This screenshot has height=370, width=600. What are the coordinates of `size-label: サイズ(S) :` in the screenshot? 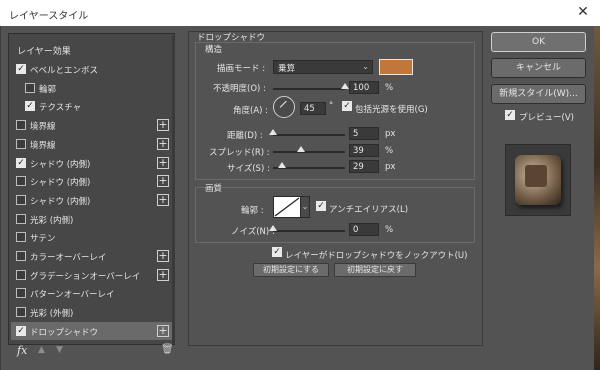 It's located at (248, 169).